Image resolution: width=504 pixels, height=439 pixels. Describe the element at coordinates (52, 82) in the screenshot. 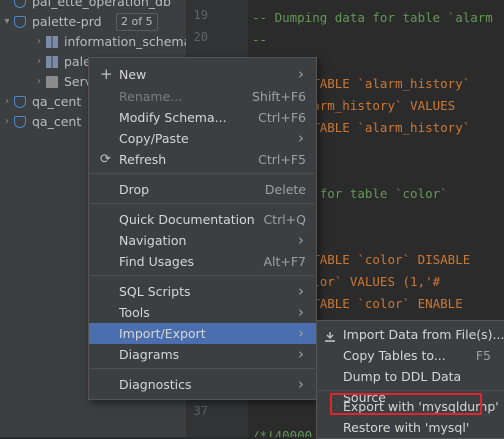

I see `folder-icon` at that location.